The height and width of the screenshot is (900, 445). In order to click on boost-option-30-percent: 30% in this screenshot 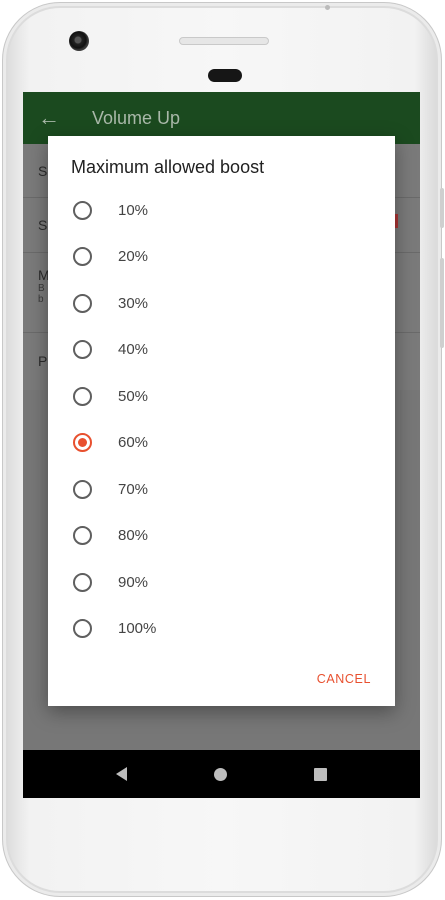, I will do `click(221, 303)`.